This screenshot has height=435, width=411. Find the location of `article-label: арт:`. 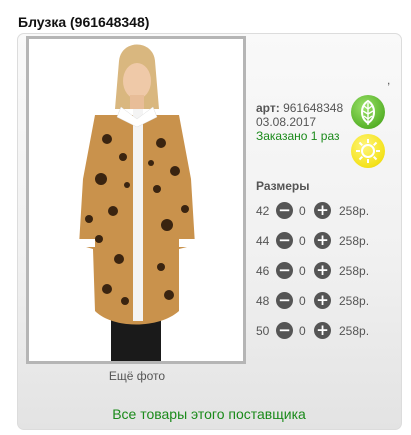

article-label: арт: is located at coordinates (268, 108).